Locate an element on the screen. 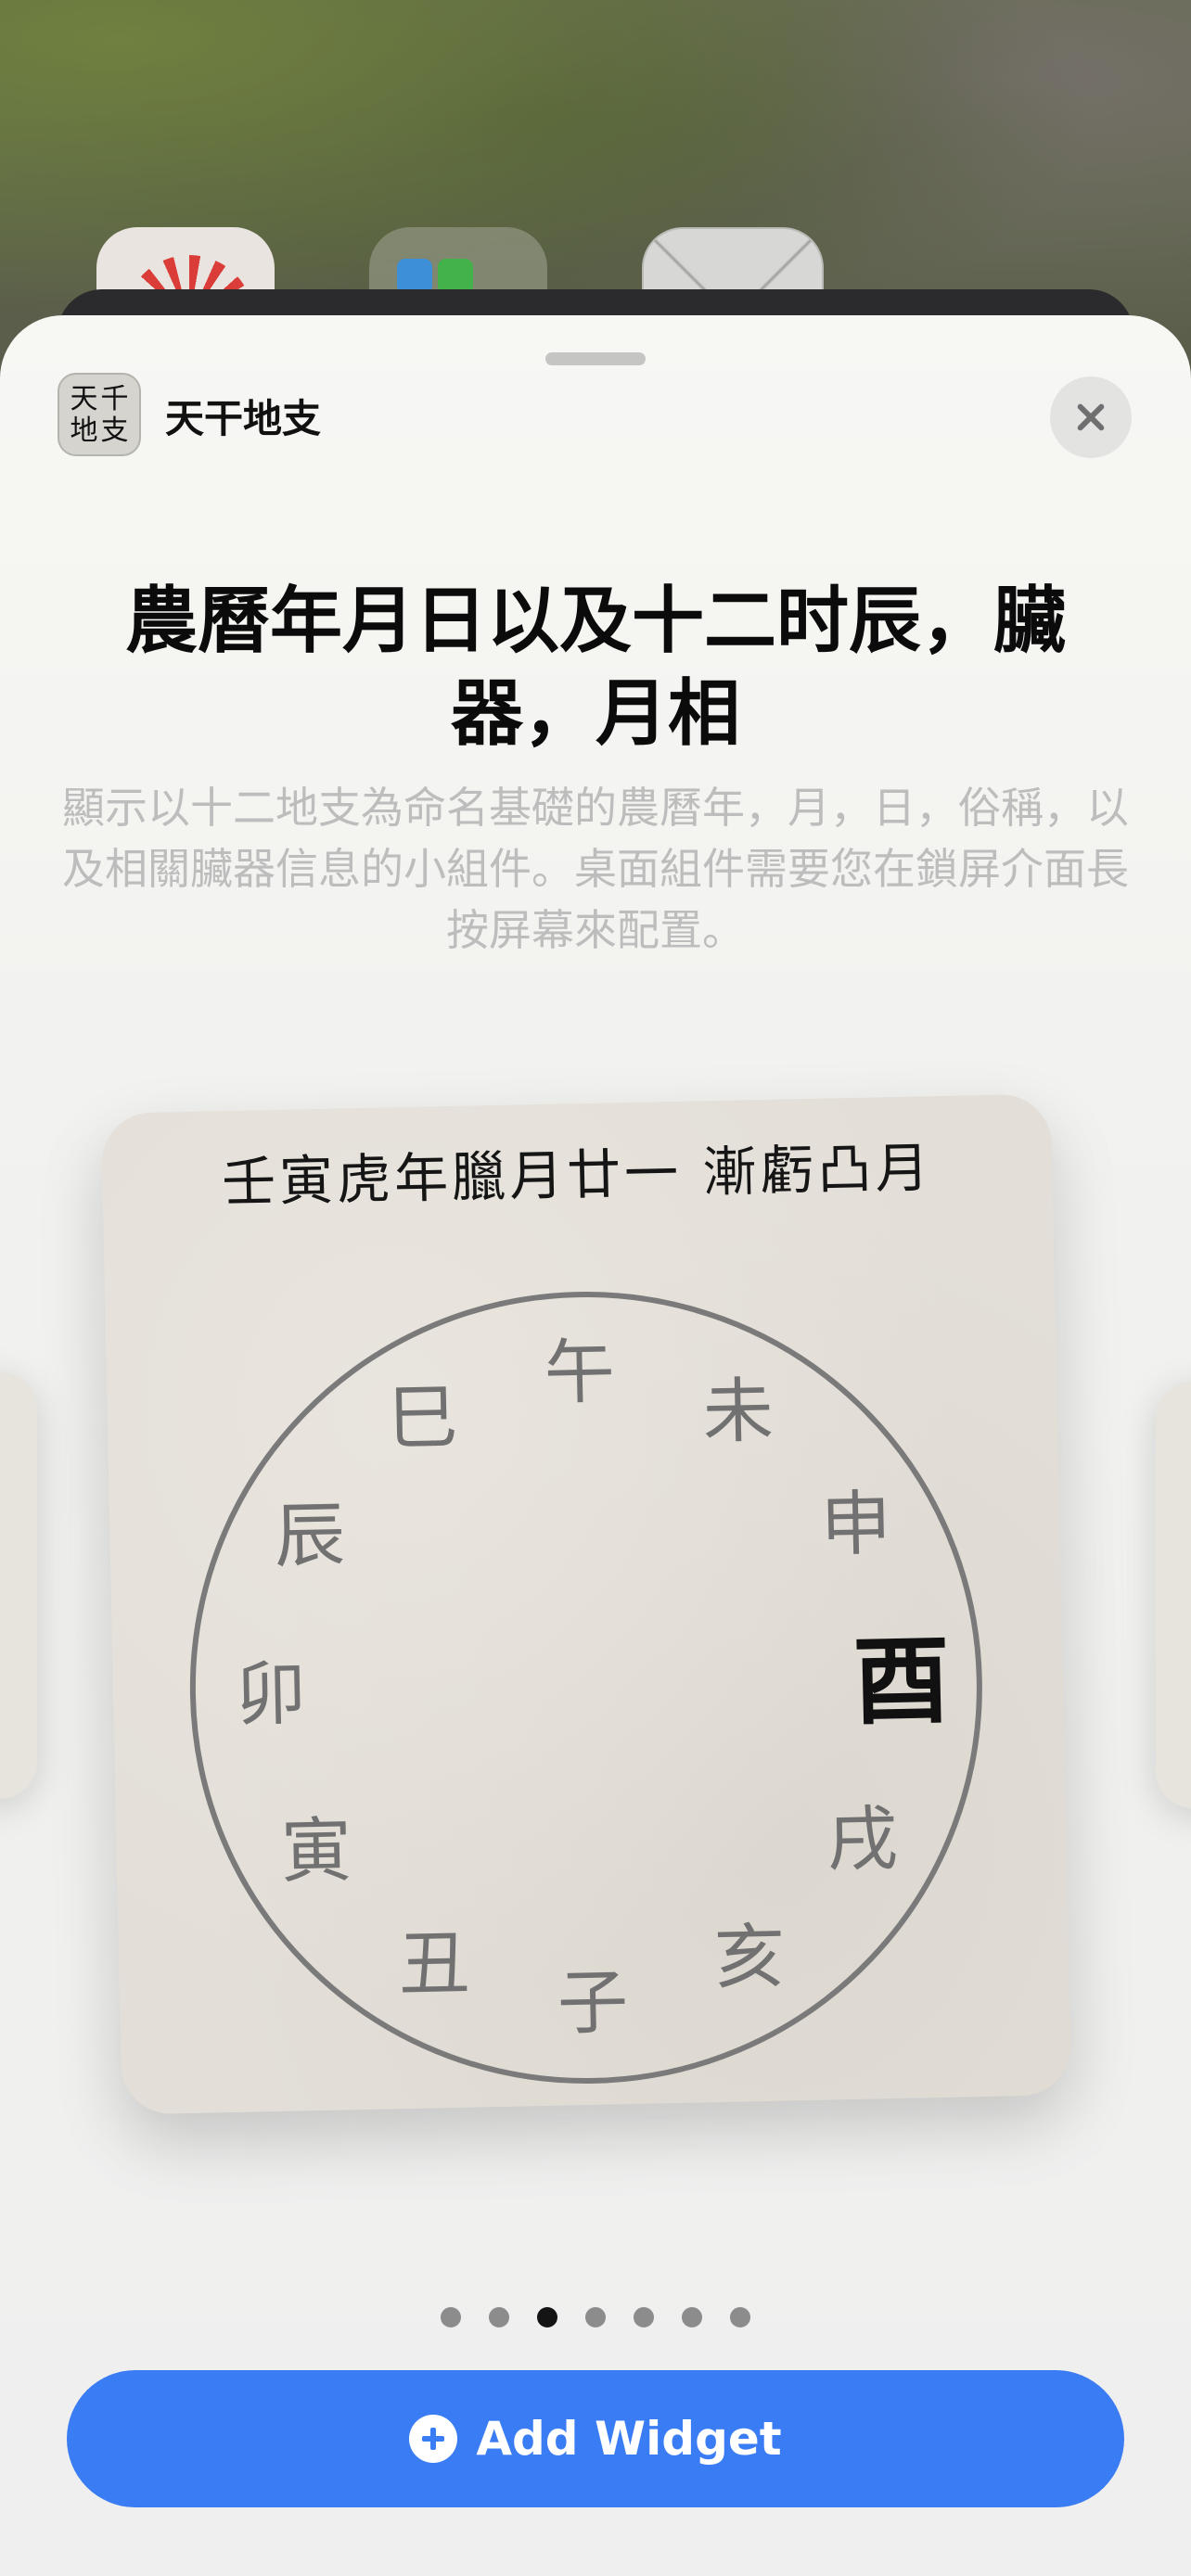  branch-label: 亥 is located at coordinates (749, 1957).